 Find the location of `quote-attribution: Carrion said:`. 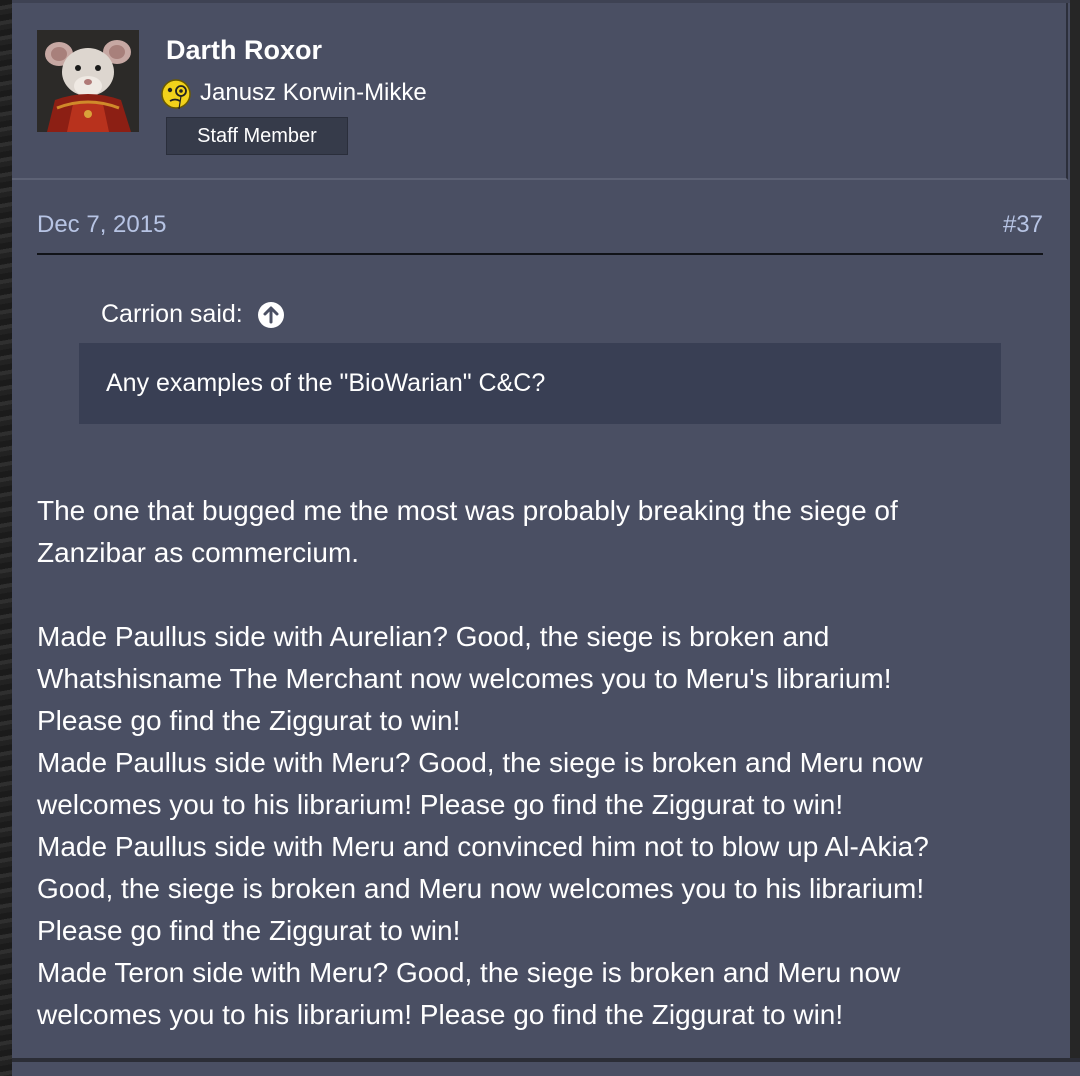

quote-attribution: Carrion said: is located at coordinates (193, 314).